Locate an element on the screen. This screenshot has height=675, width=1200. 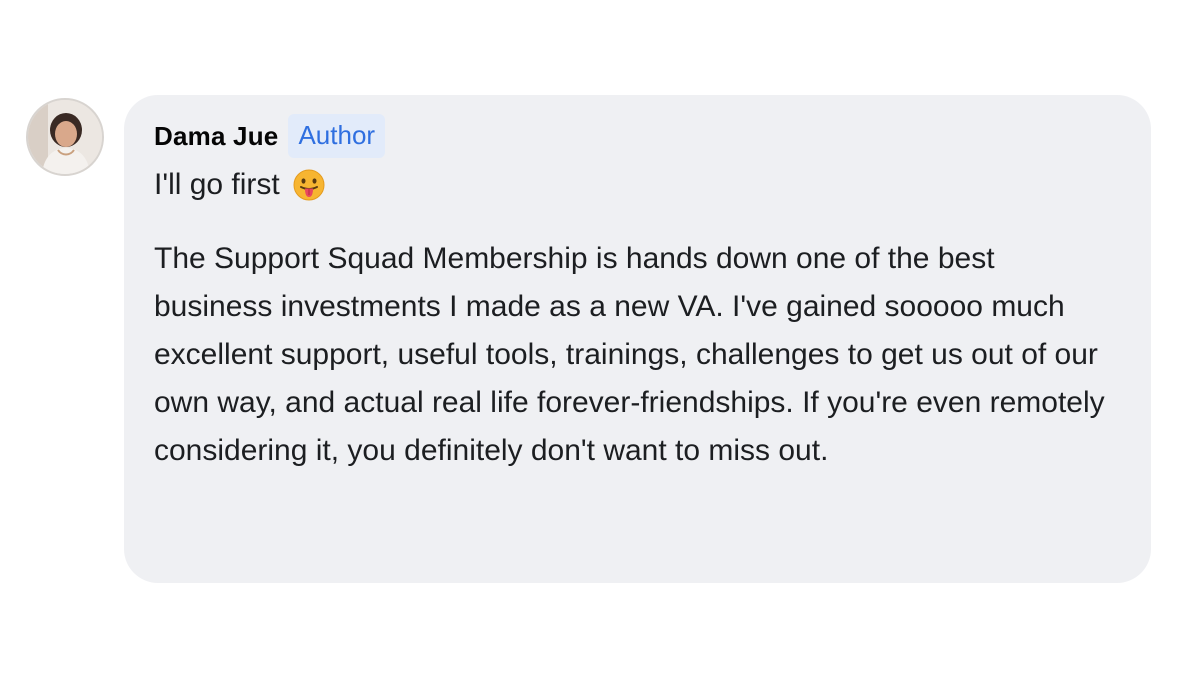
comment-first-line: I'll go first is located at coordinates (637, 185).